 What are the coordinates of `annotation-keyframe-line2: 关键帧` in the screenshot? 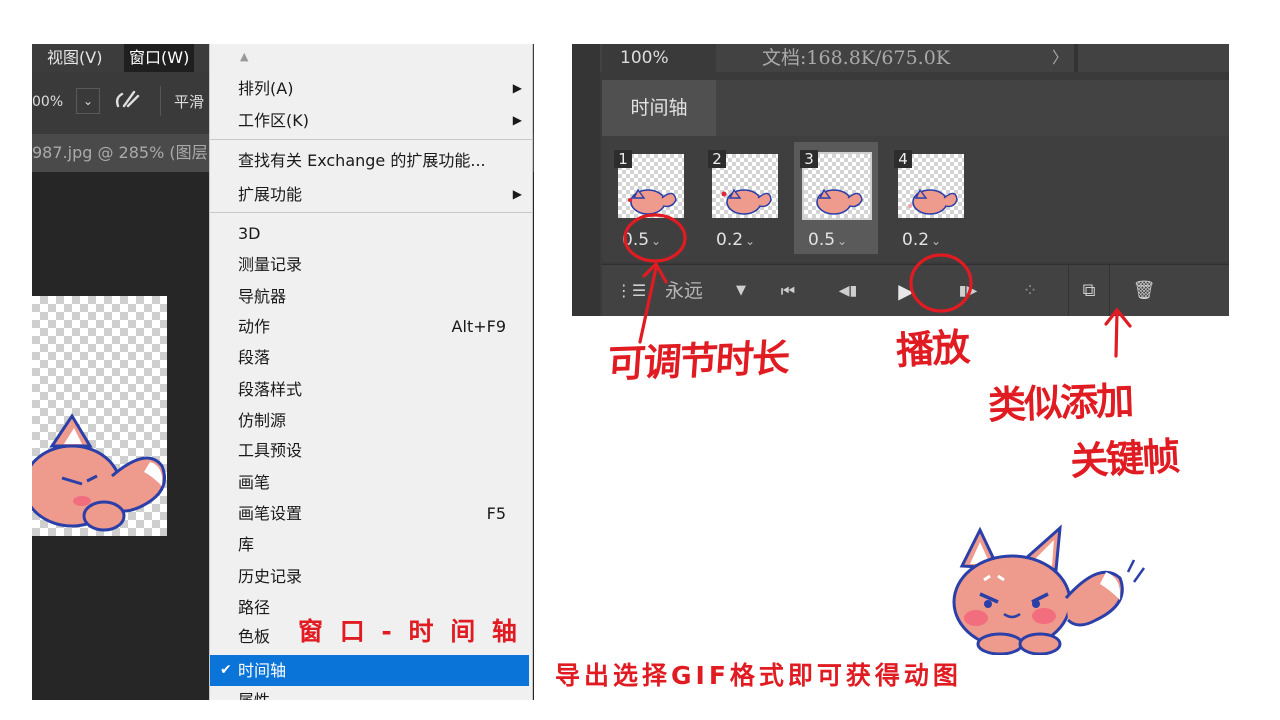 It's located at (1124, 459).